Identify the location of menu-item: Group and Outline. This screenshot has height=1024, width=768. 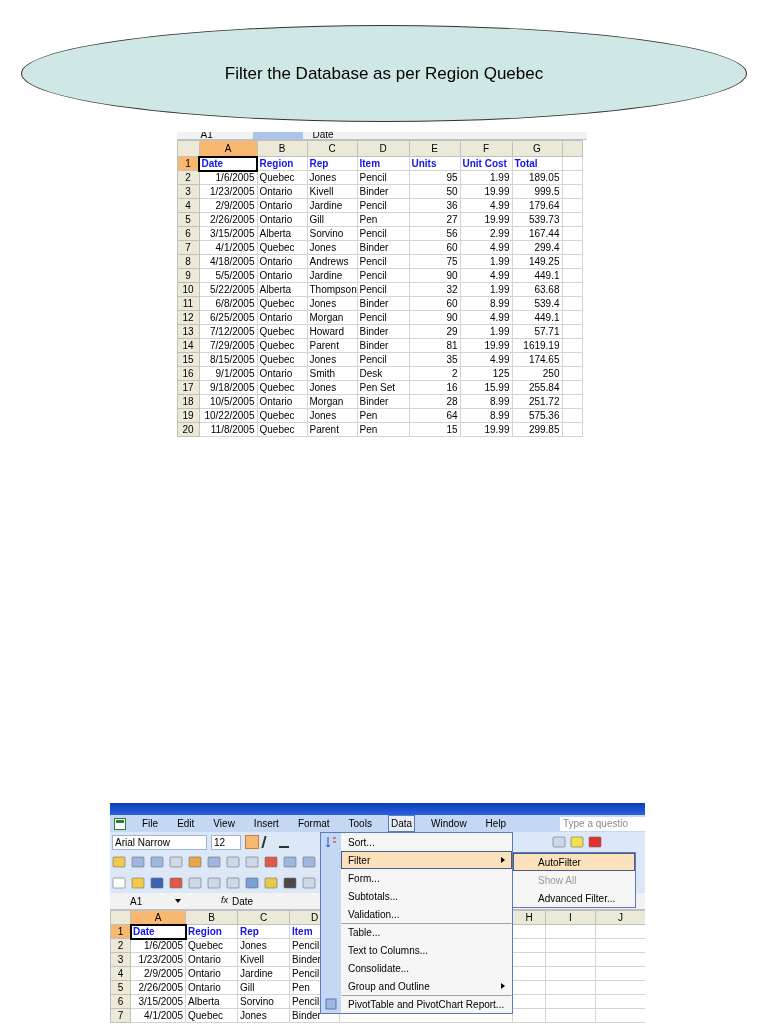
(426, 986).